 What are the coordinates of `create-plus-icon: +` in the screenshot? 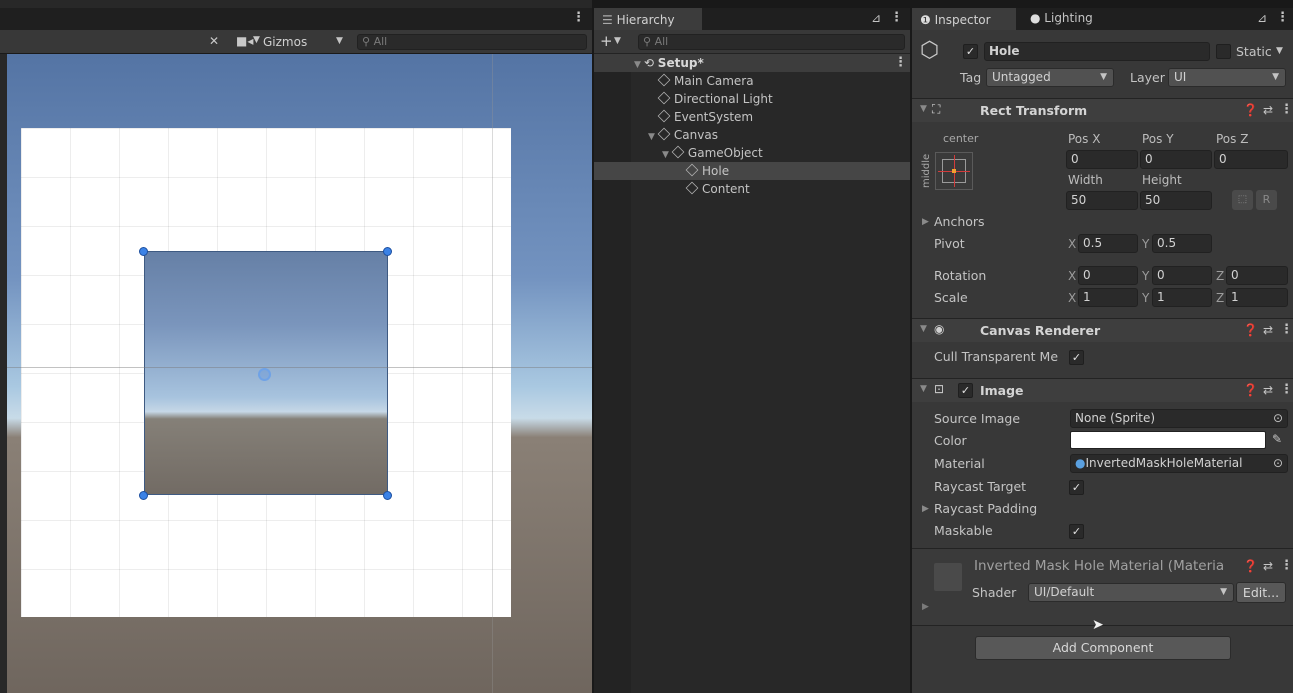 It's located at (606, 41).